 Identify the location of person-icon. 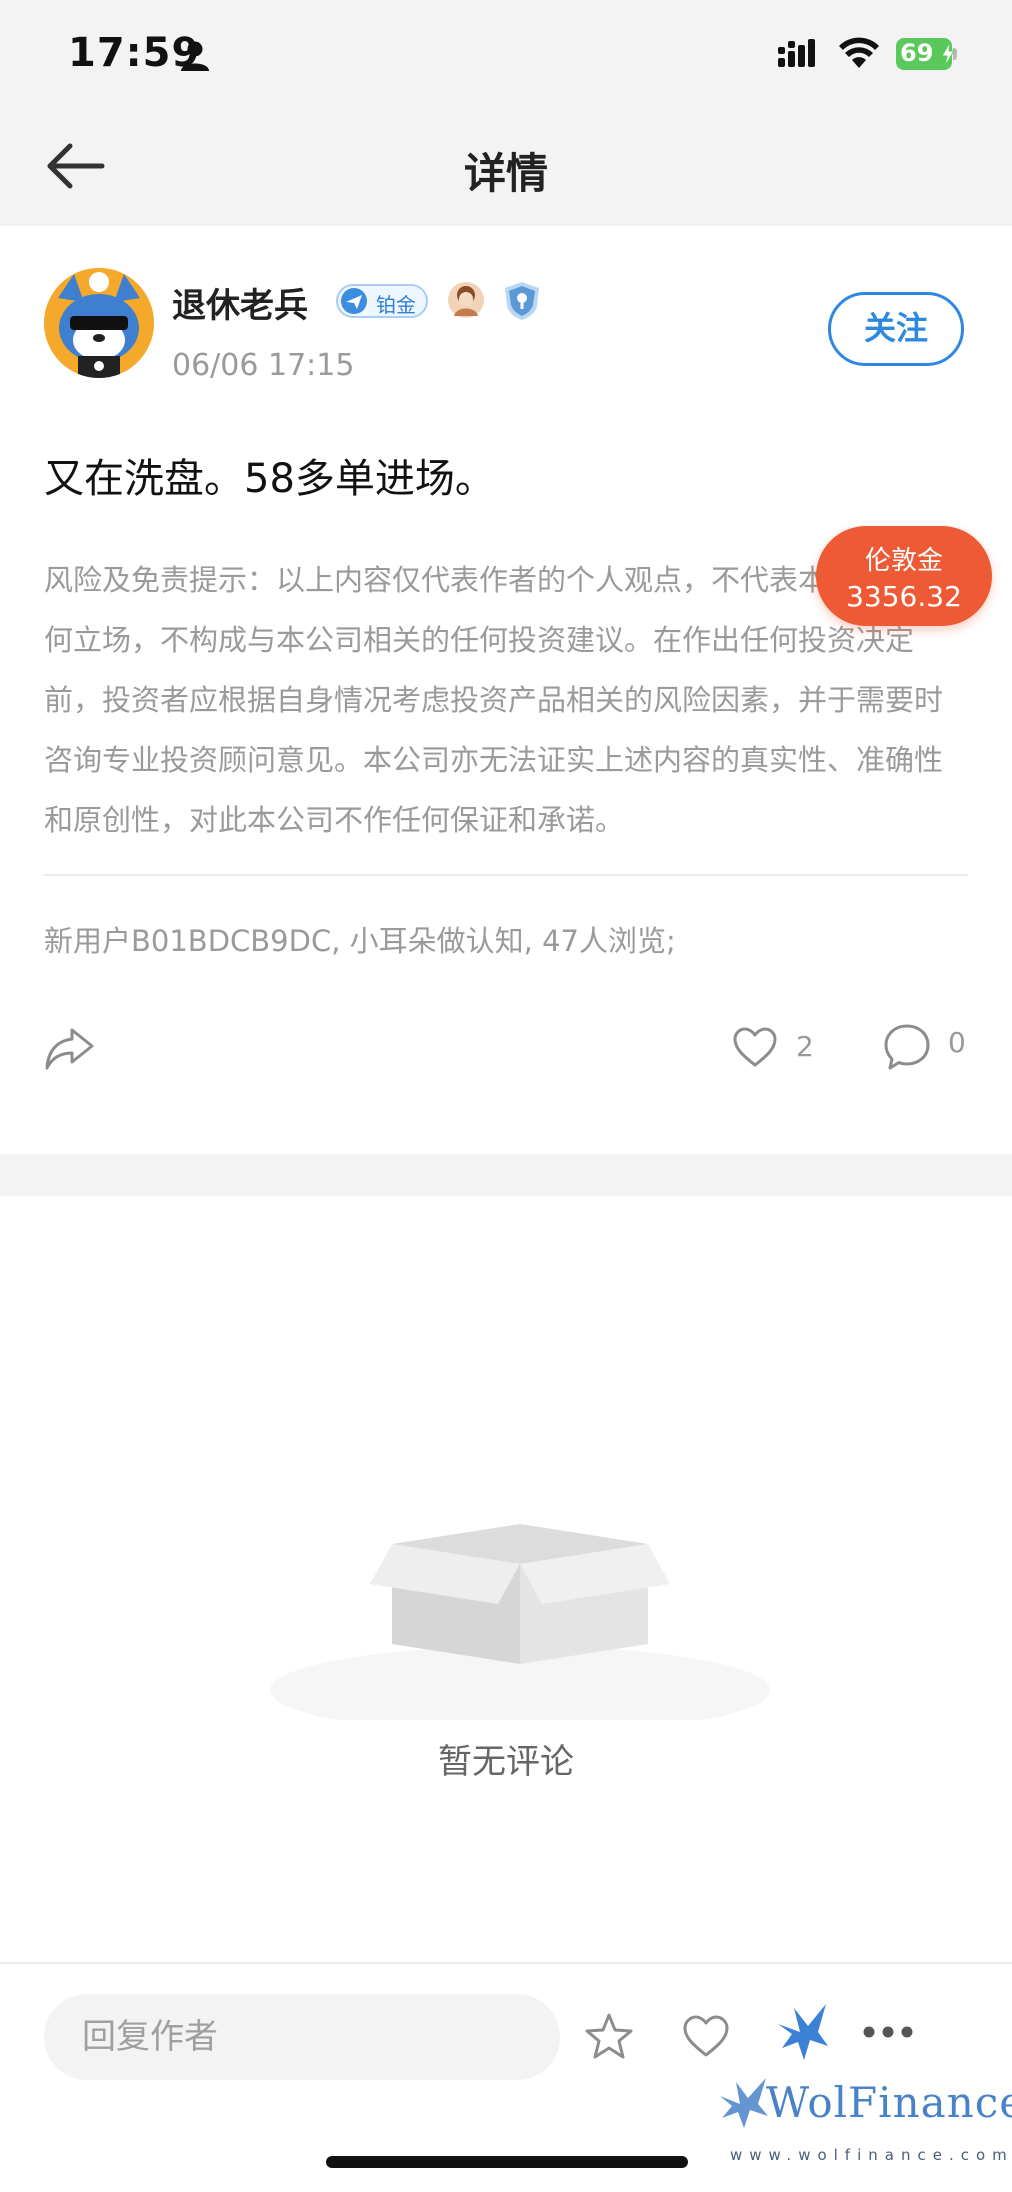
(195, 56).